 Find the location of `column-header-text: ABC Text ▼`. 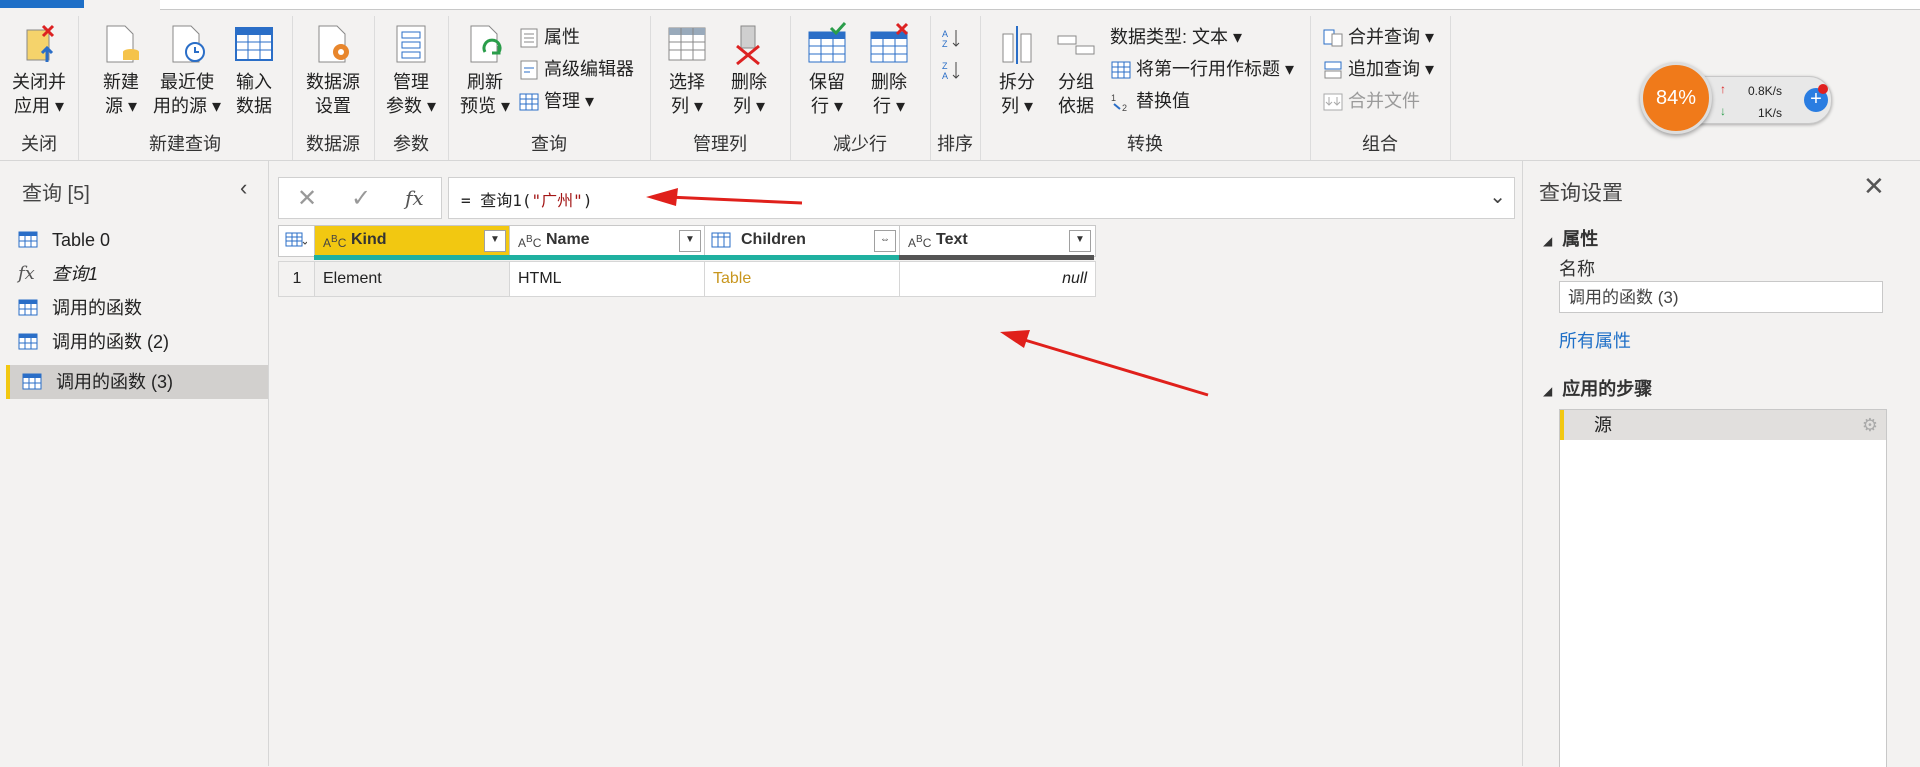

column-header-text: ABC Text ▼ is located at coordinates (997, 241).